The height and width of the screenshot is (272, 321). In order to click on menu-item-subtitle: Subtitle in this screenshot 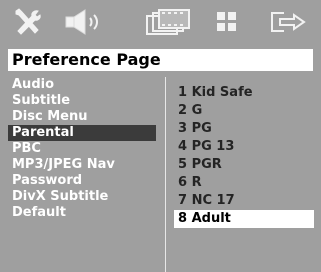, I will do `click(82, 101)`.